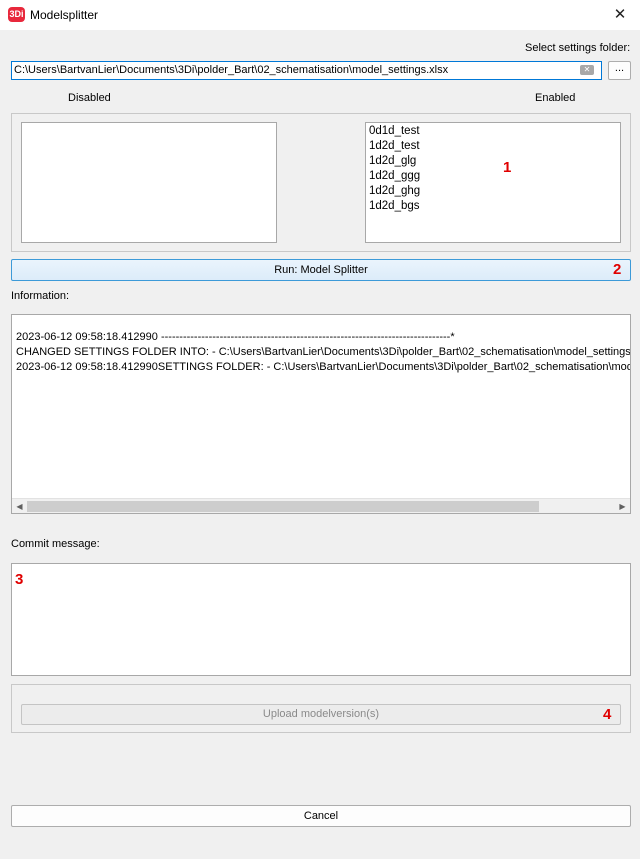  I want to click on list-item: 1d2d_test, so click(493, 146).